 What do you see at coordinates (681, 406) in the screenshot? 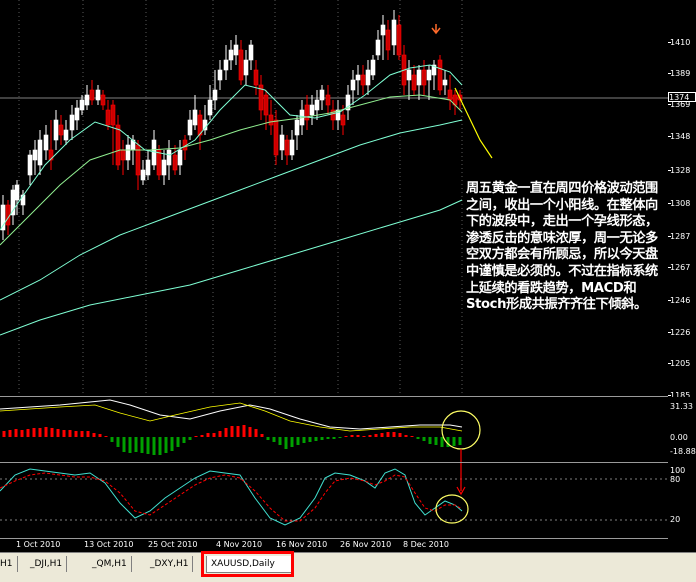
I see `macd-tick: 31.33` at bounding box center [681, 406].